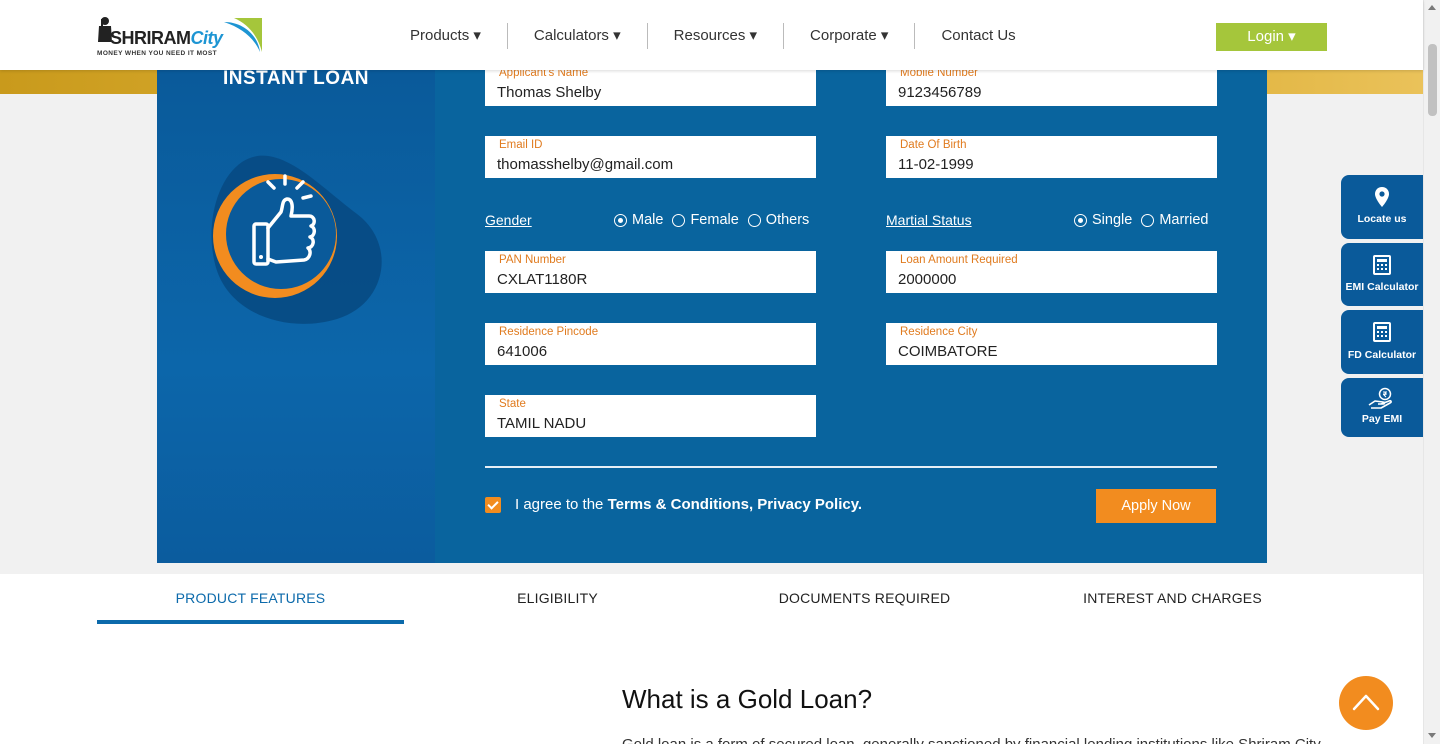  I want to click on side-fd-calculator-label: FD Calculator, so click(1382, 355).